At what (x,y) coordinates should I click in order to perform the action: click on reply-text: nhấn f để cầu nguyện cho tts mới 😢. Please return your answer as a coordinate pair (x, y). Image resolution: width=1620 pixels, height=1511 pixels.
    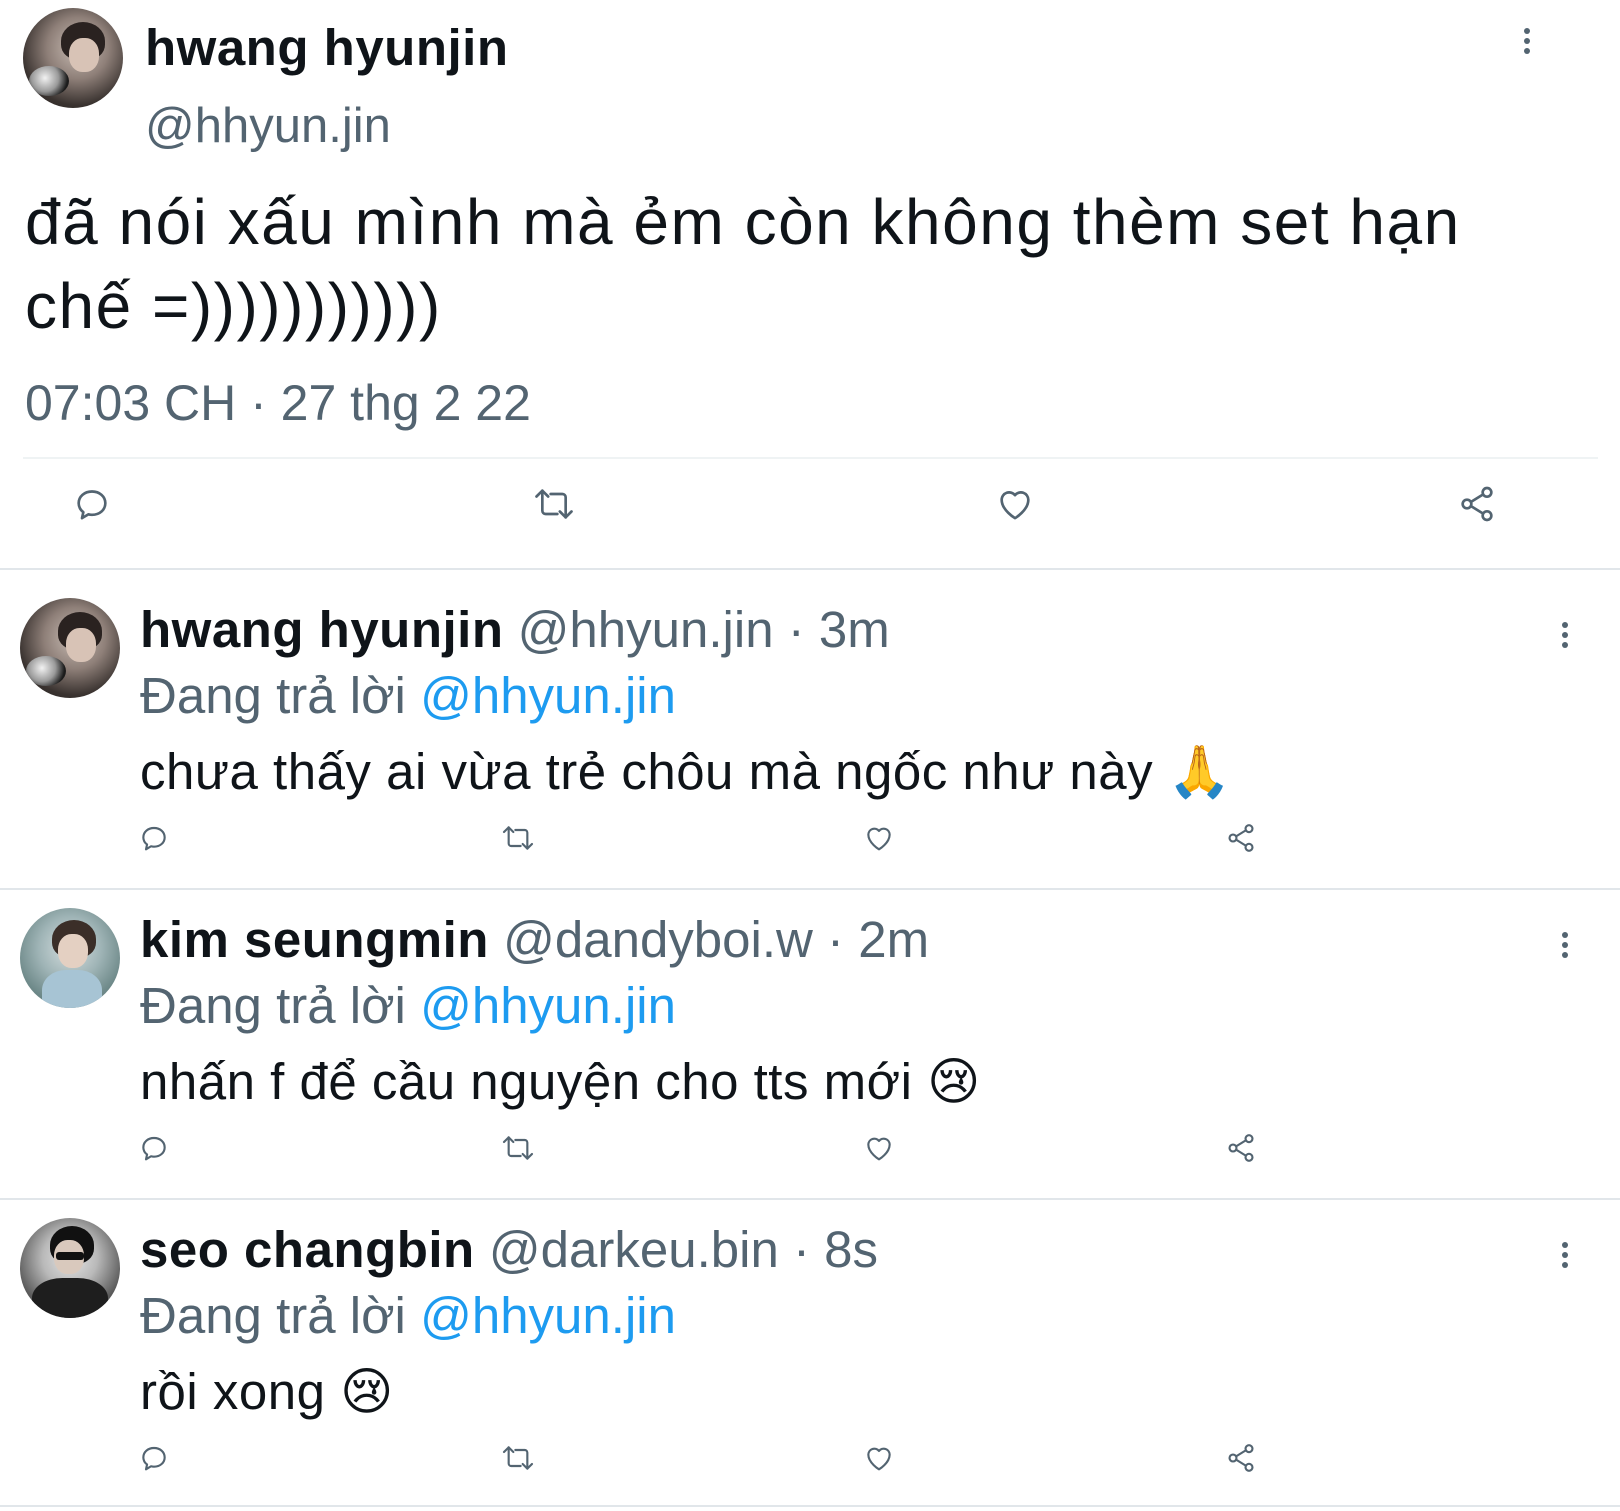
    Looking at the image, I should click on (560, 1081).